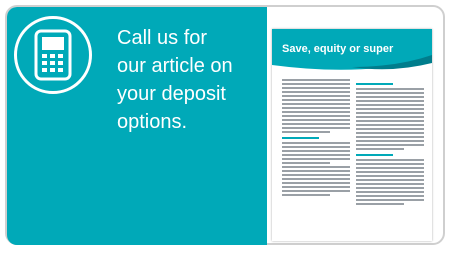  I want to click on cta-line-2: our article on, so click(175, 66).